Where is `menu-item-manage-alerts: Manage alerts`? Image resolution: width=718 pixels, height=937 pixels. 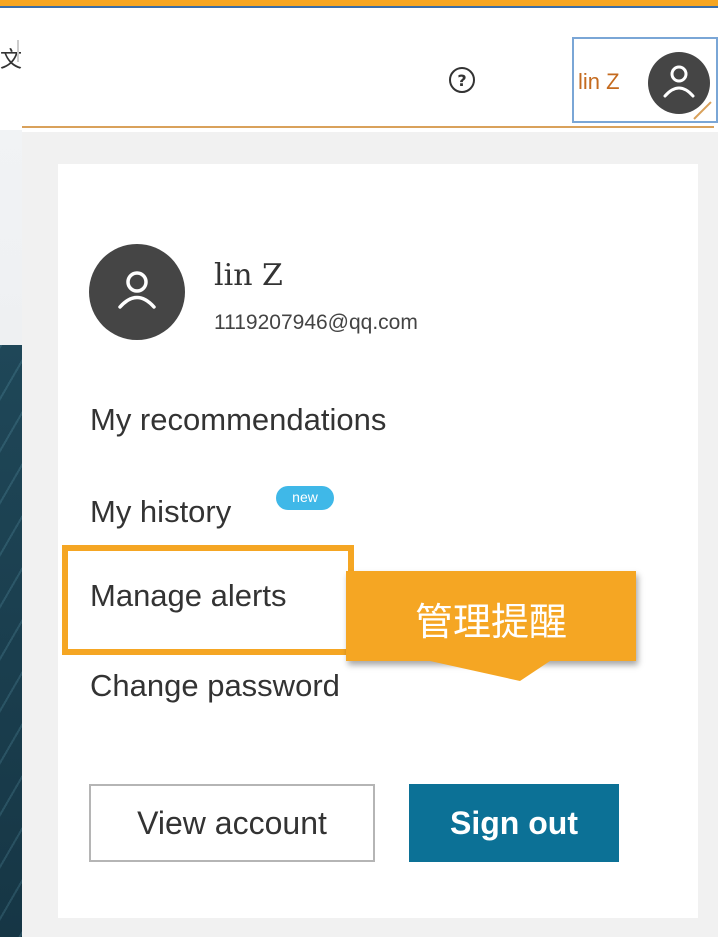
menu-item-manage-alerts: Manage alerts is located at coordinates (188, 596).